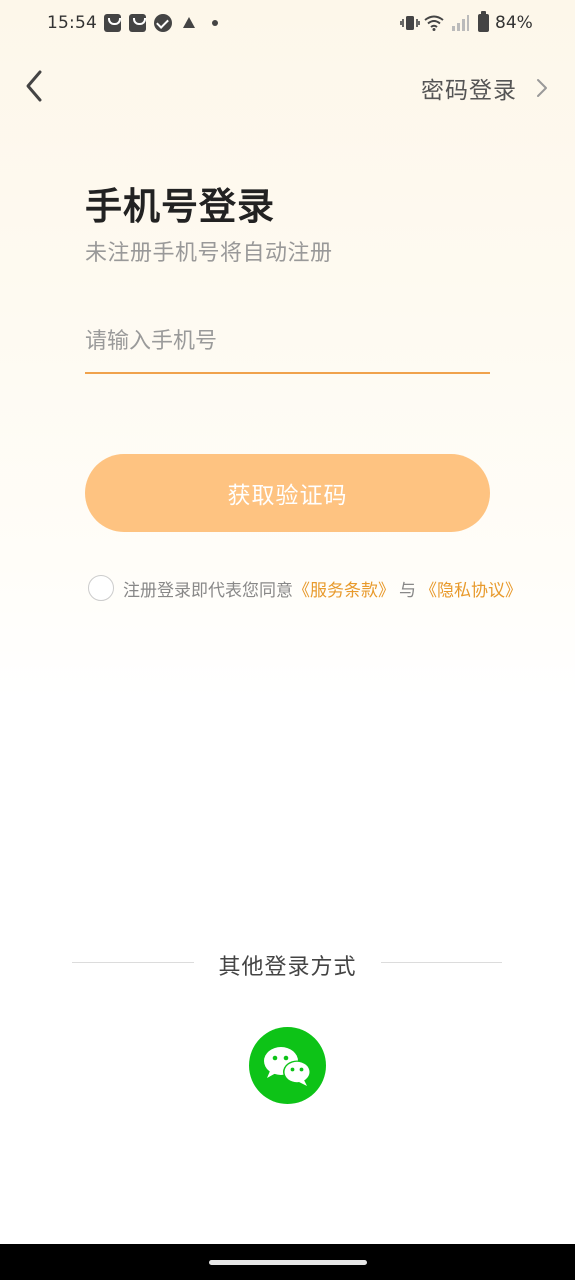 The width and height of the screenshot is (575, 1280). Describe the element at coordinates (215, 23) in the screenshot. I see `dot-icon` at that location.